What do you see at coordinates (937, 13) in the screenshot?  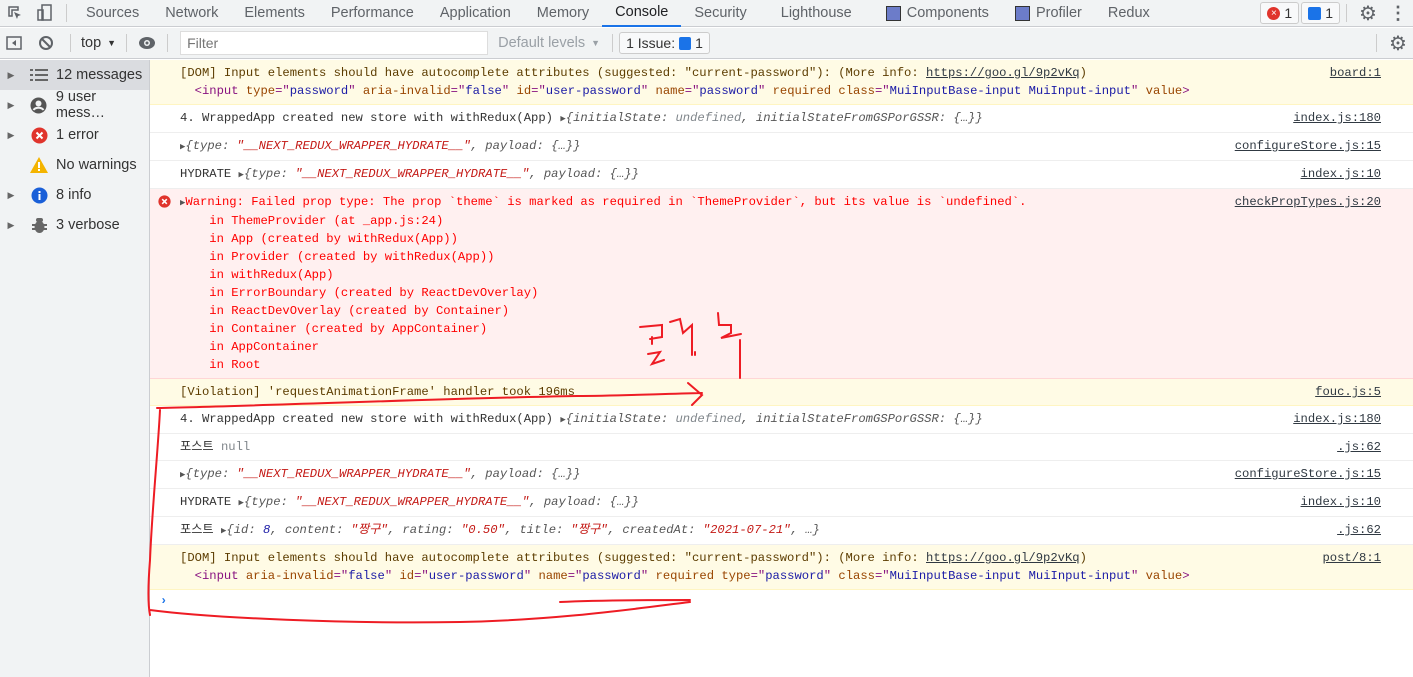 I see `tab-components: Components` at bounding box center [937, 13].